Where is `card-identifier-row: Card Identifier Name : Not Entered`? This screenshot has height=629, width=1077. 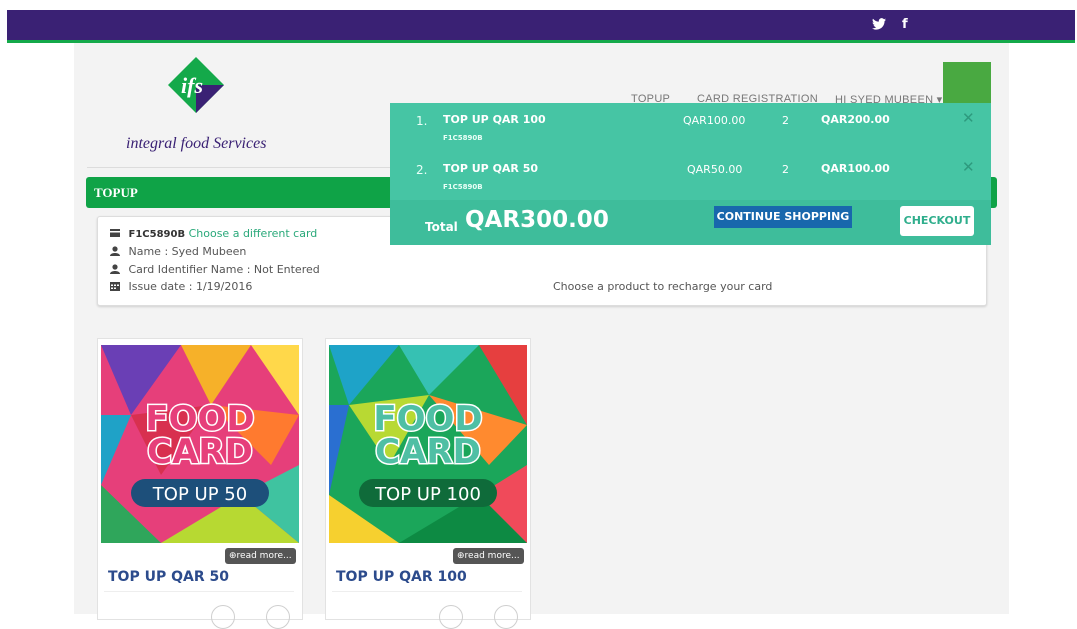
card-identifier-row: Card Identifier Name : Not Entered is located at coordinates (215, 269).